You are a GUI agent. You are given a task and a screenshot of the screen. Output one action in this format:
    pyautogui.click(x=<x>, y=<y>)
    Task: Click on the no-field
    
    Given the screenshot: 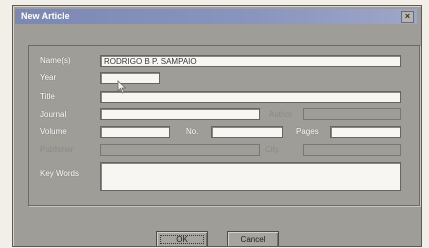 What is the action you would take?
    pyautogui.click(x=247, y=132)
    